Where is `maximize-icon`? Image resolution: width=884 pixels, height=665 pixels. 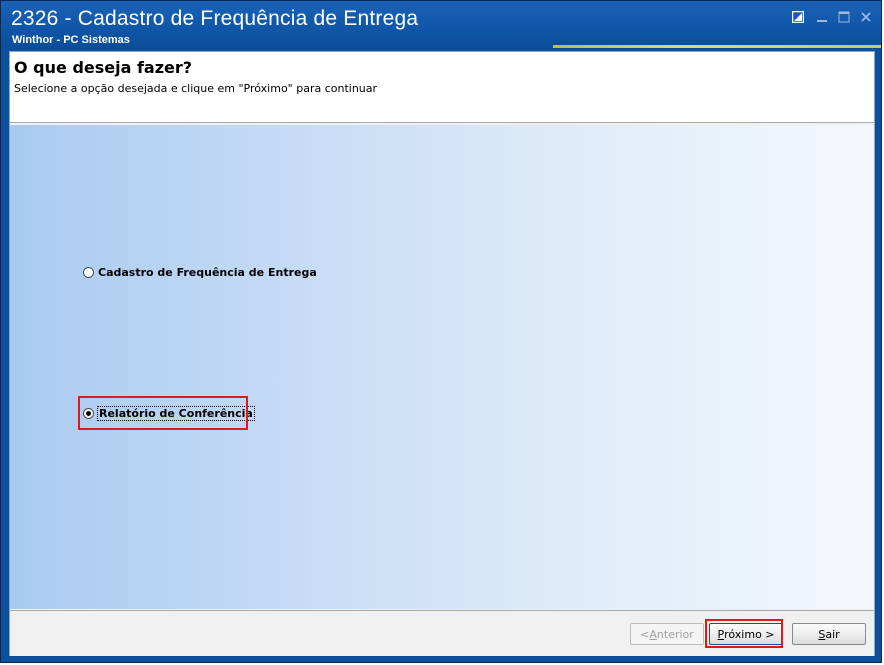
maximize-icon is located at coordinates (844, 17).